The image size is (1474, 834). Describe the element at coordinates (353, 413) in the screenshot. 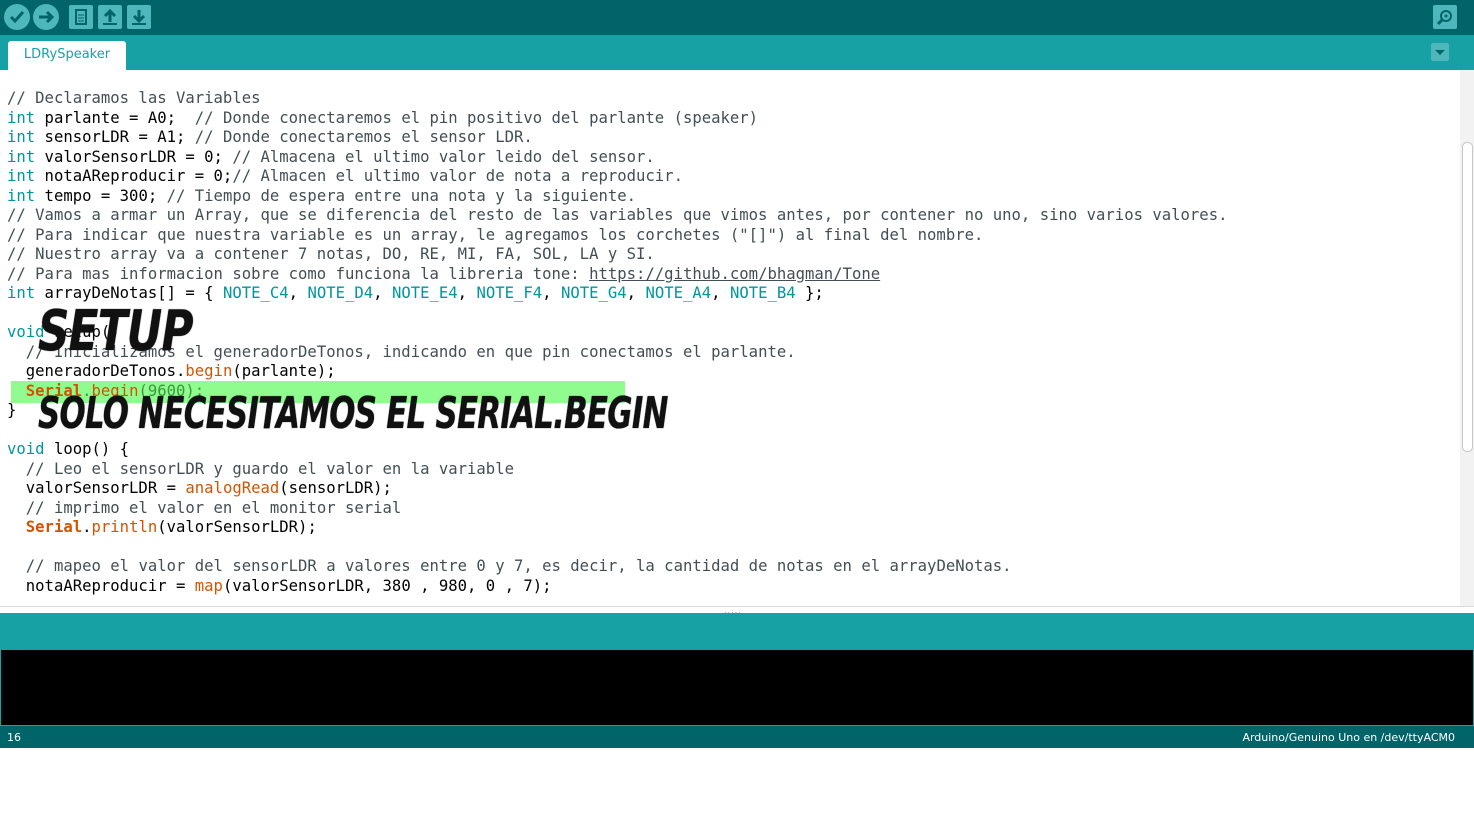

I see `annotation-note: SOLO NECESITAMOS EL SERIAL.BEGIN` at that location.